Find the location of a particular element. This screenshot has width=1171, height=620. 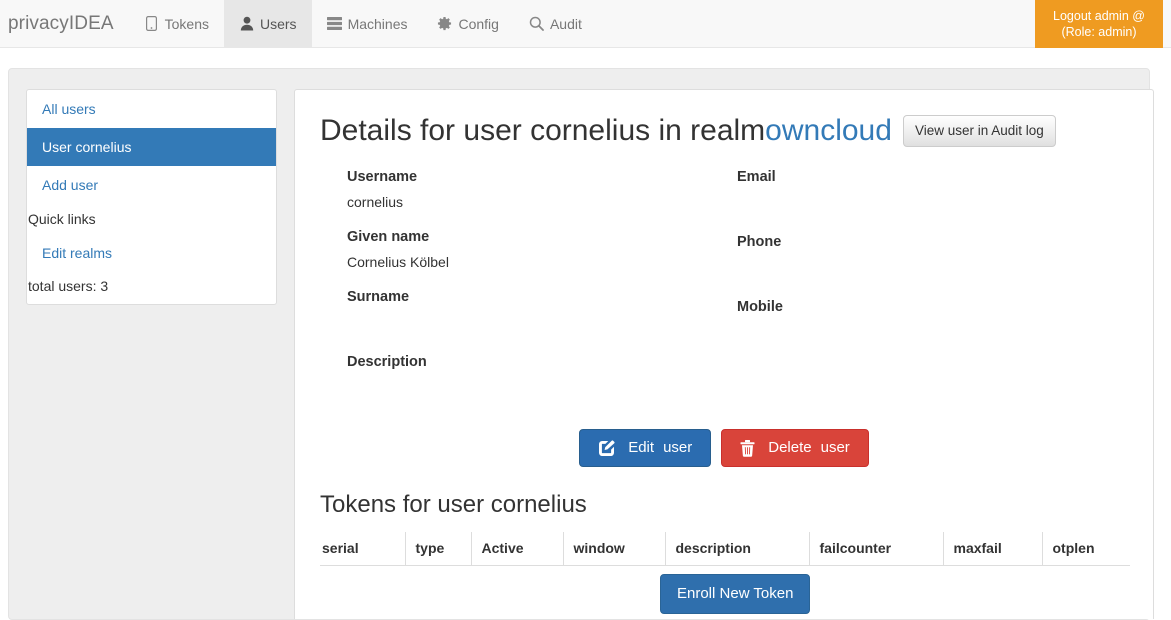

surname-label: Surname is located at coordinates (542, 297).